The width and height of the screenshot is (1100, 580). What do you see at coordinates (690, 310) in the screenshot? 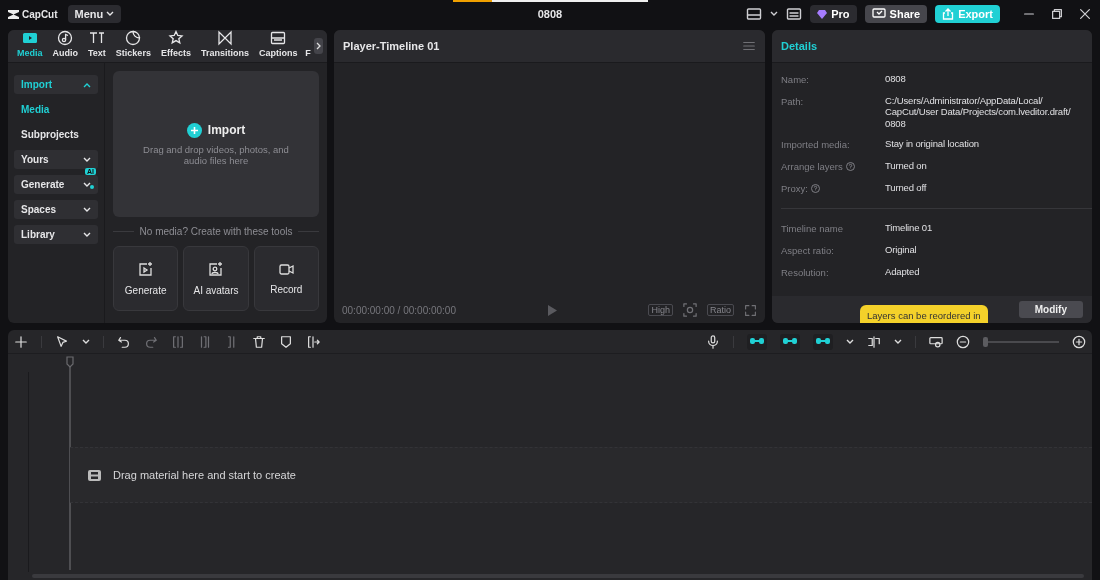
I see `zoom-fit-icon` at bounding box center [690, 310].